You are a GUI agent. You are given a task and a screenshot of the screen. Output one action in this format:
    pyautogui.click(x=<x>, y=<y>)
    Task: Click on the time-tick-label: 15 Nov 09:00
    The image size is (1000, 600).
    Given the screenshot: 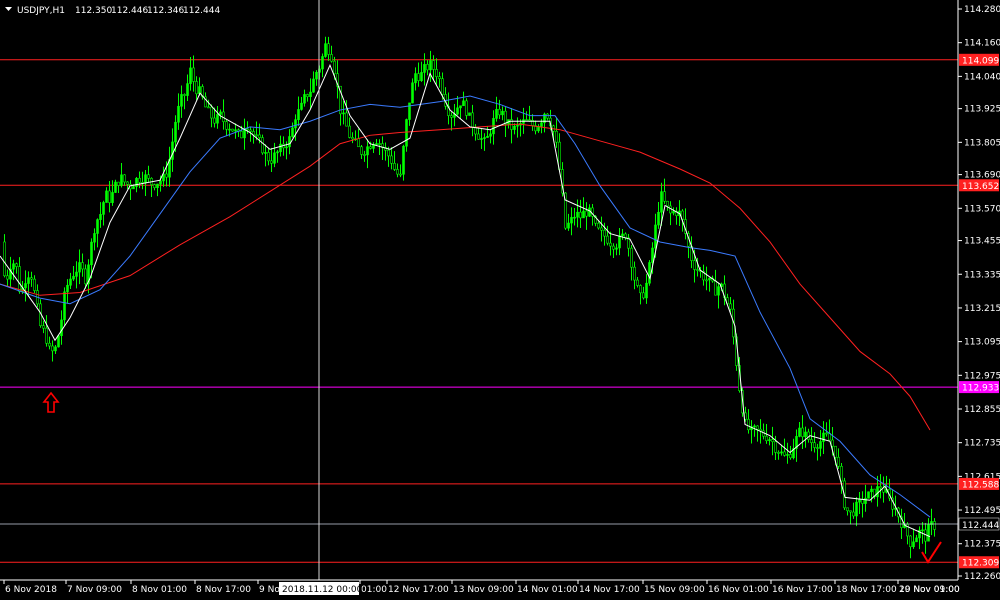 What is the action you would take?
    pyautogui.click(x=674, y=590)
    